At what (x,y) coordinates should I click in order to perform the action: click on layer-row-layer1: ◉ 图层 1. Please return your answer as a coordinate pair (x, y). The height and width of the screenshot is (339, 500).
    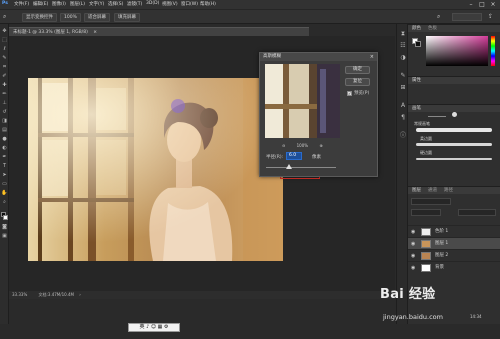
    Looking at the image, I should click on (454, 243).